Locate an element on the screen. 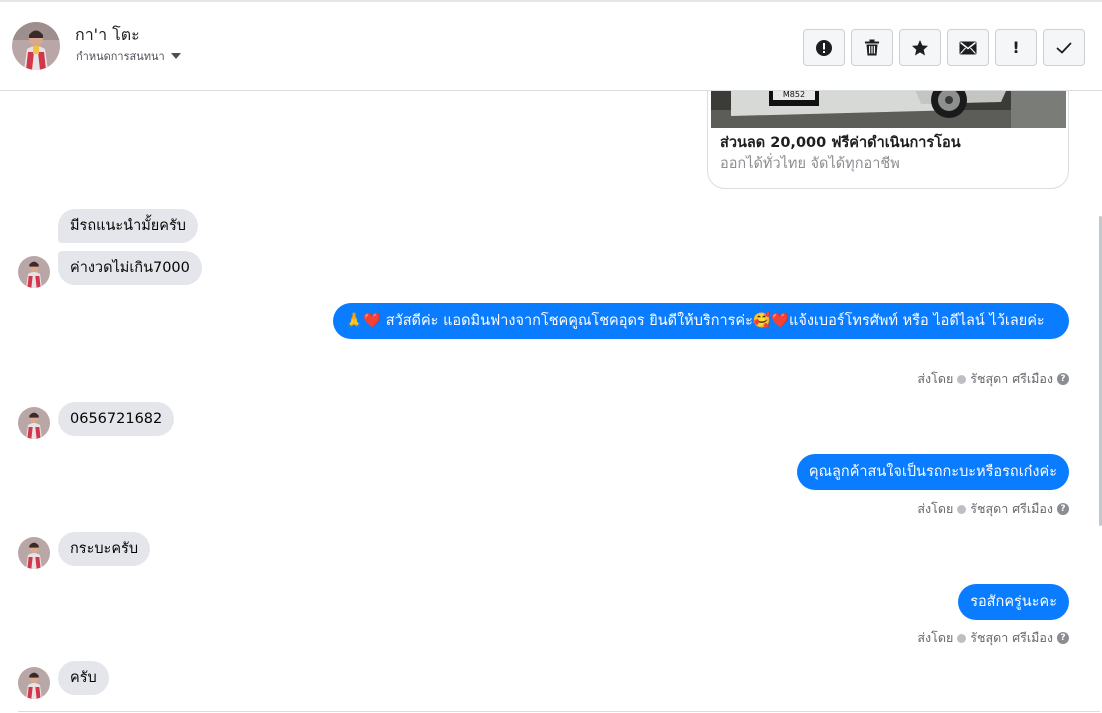 Image resolution: width=1102 pixels, height=713 pixels. exclamation-circle-icon is located at coordinates (824, 47).